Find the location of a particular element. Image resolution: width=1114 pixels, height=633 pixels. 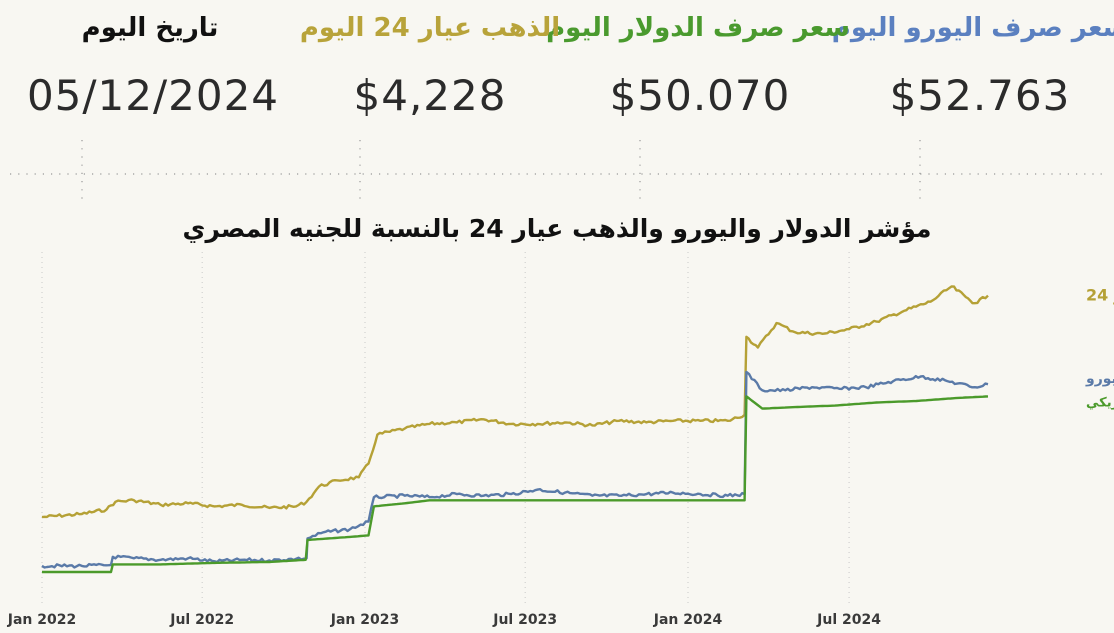

x-tick-label: Jan 2024 is located at coordinates (688, 620).